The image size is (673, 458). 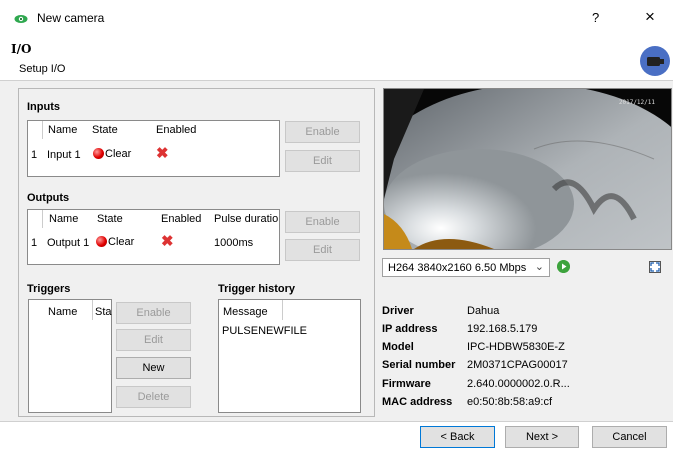 What do you see at coordinates (542, 437) in the screenshot?
I see `next-button: Next >` at bounding box center [542, 437].